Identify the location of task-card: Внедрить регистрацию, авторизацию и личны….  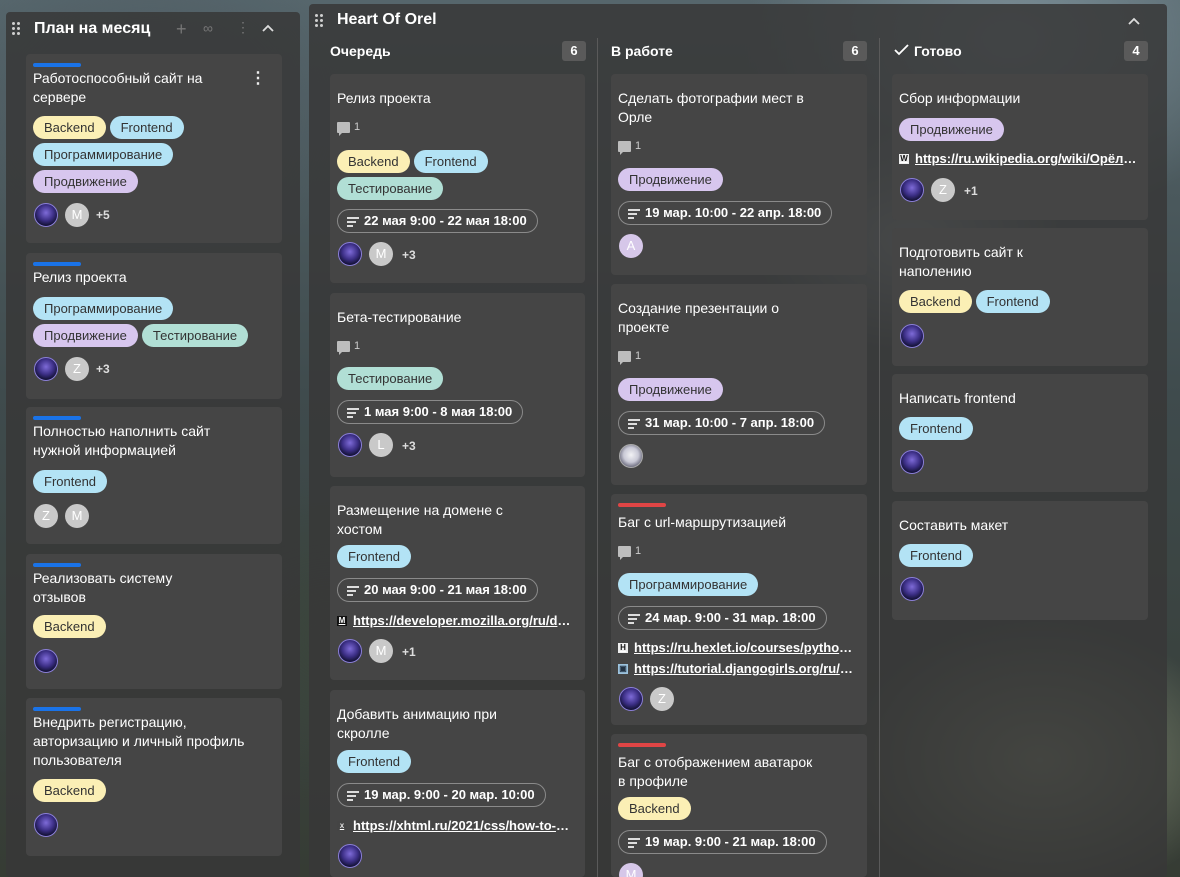
(154, 777).